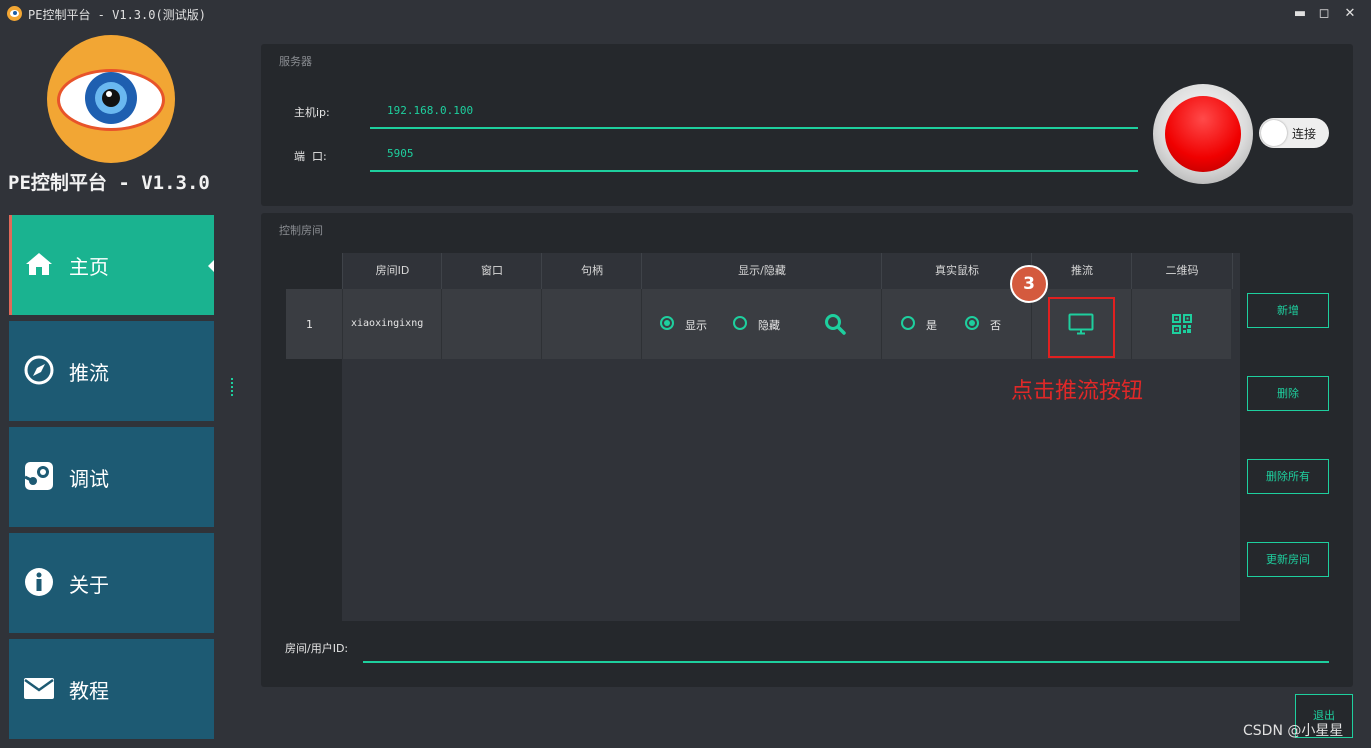 The height and width of the screenshot is (748, 1371). Describe the element at coordinates (1081, 327) in the screenshot. I see `annotation-highlight-box` at that location.